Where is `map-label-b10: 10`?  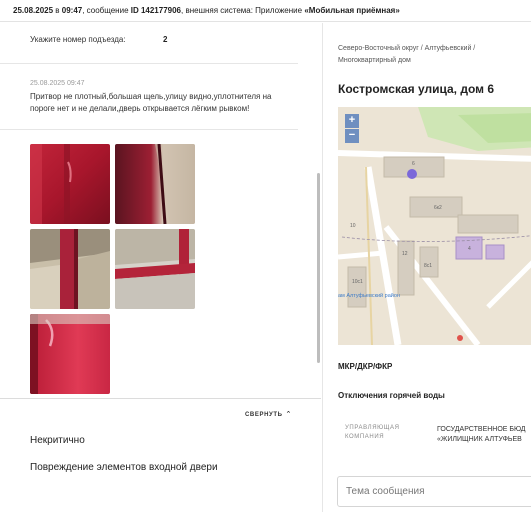 map-label-b10: 10 is located at coordinates (353, 226).